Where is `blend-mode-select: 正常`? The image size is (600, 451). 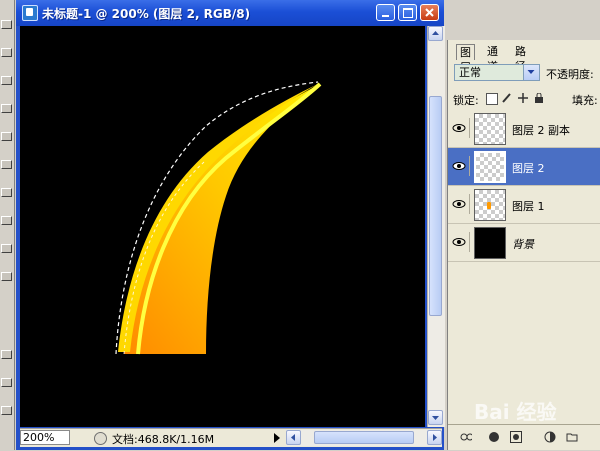 blend-mode-select: 正常 is located at coordinates (497, 72).